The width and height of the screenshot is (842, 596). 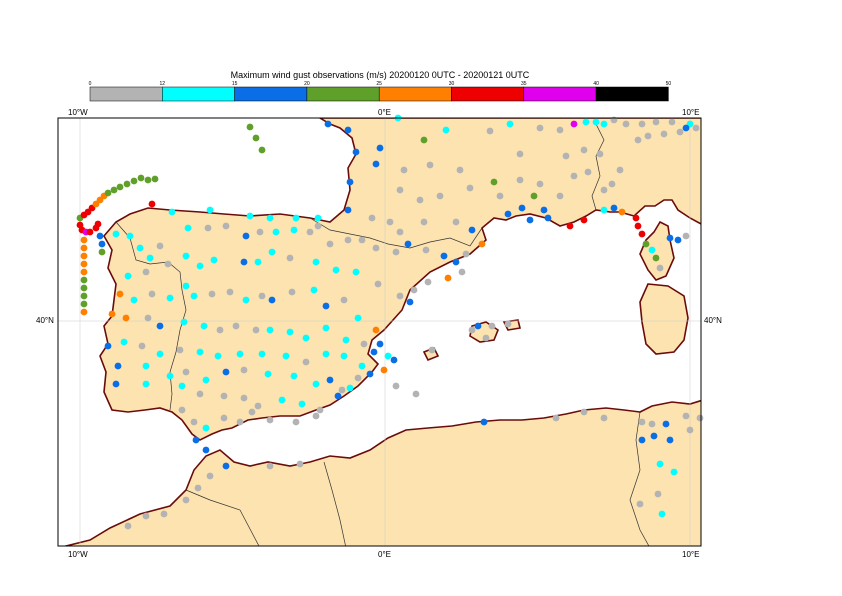 I want to click on colorbar-tick-label: 25, so click(x=379, y=84).